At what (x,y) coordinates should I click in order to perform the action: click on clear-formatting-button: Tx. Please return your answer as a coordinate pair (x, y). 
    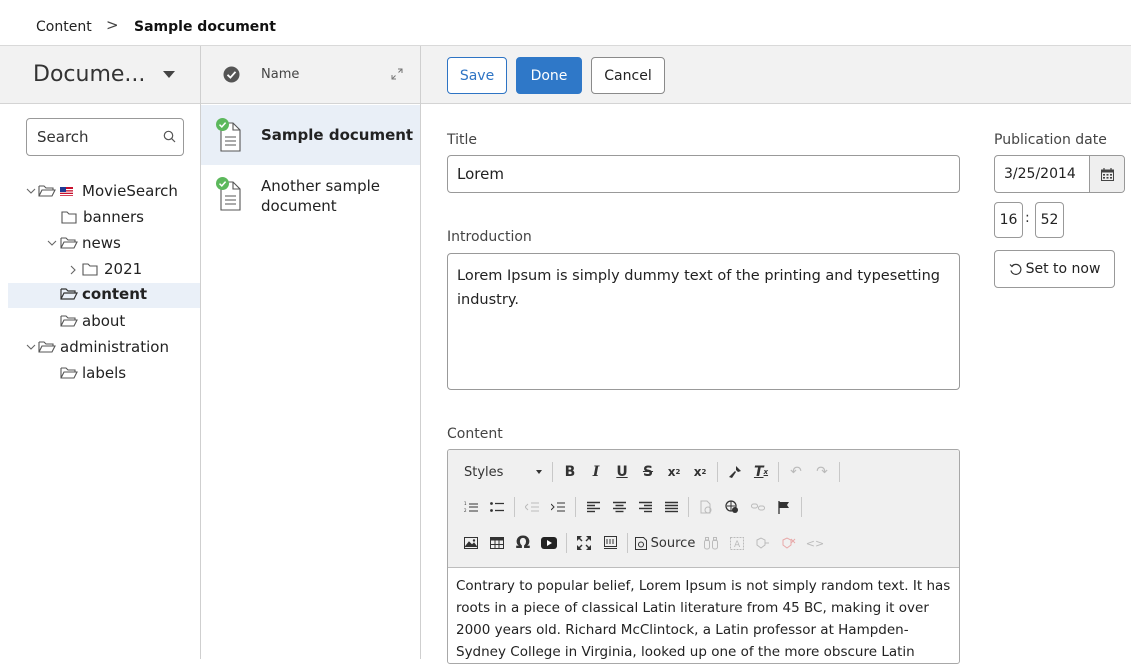
    Looking at the image, I should click on (761, 472).